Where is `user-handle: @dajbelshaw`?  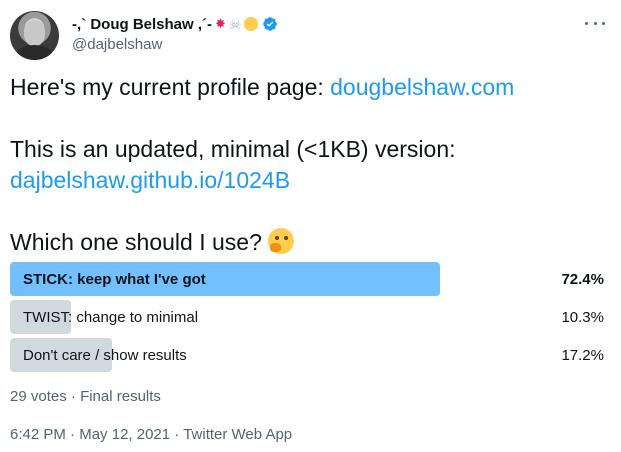
user-handle: @dajbelshaw is located at coordinates (175, 44).